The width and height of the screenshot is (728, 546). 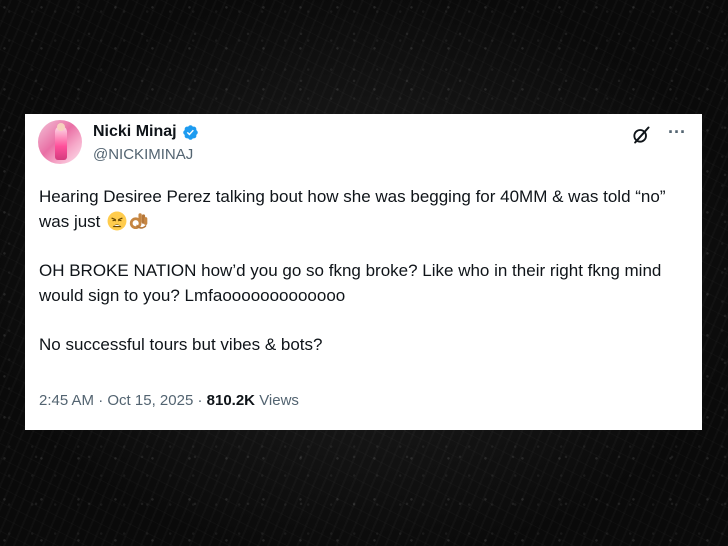 What do you see at coordinates (231, 400) in the screenshot?
I see `views-count: 810.2K` at bounding box center [231, 400].